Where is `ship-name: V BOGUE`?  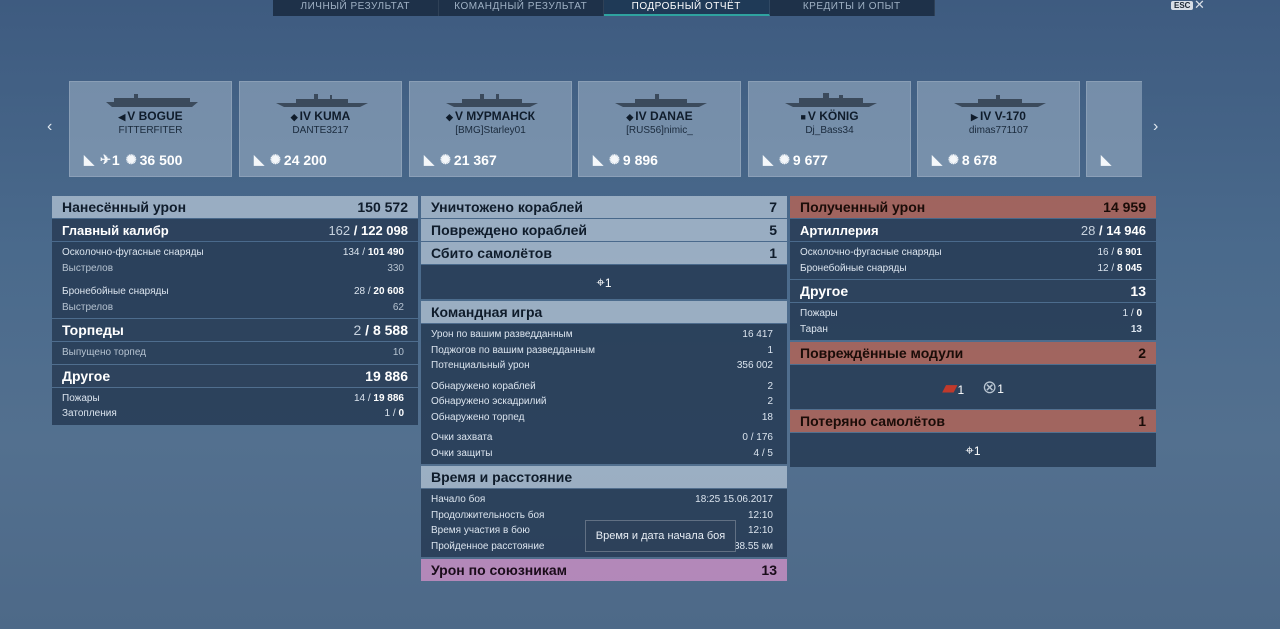 ship-name: V BOGUE is located at coordinates (155, 116).